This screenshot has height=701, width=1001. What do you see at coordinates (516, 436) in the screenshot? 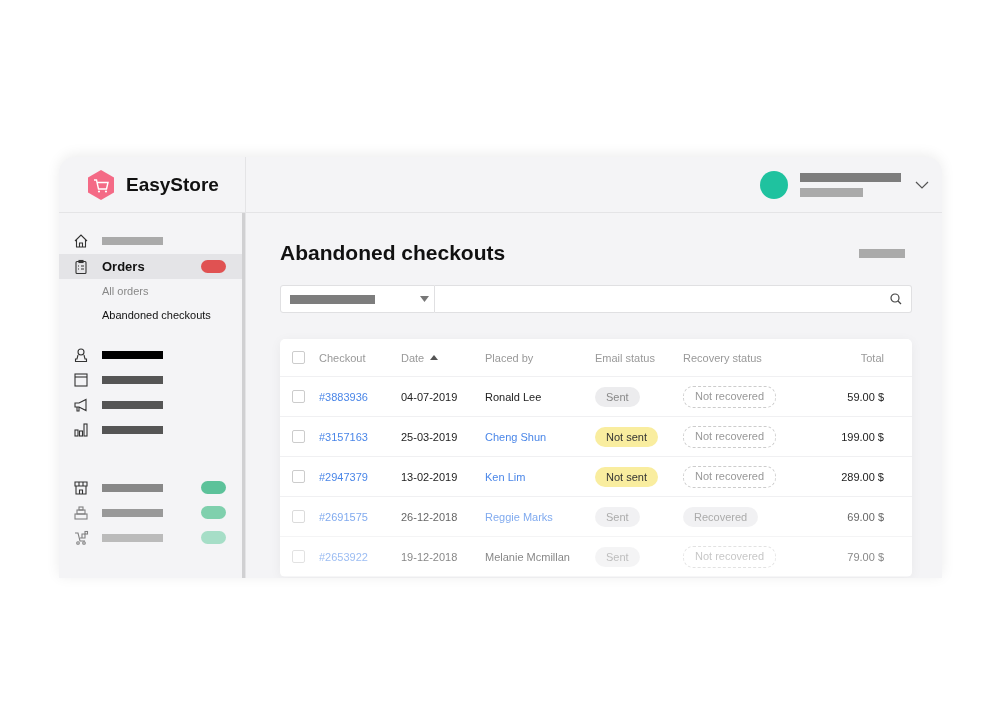
I see `customer-link: Cheng Shun` at bounding box center [516, 436].